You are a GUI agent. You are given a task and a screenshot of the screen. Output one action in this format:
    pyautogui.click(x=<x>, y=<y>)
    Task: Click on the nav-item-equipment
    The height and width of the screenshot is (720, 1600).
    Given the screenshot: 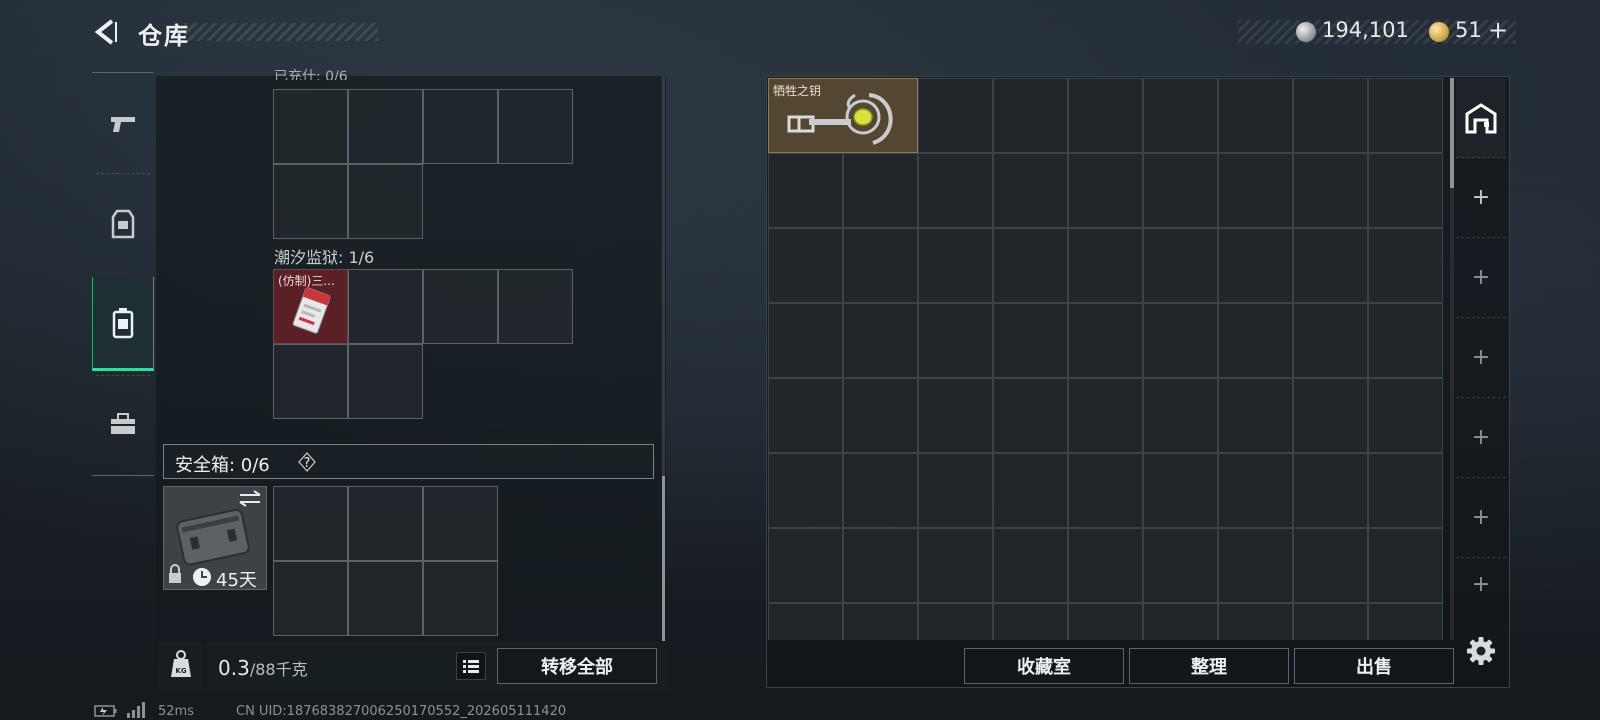 What is the action you would take?
    pyautogui.click(x=123, y=224)
    